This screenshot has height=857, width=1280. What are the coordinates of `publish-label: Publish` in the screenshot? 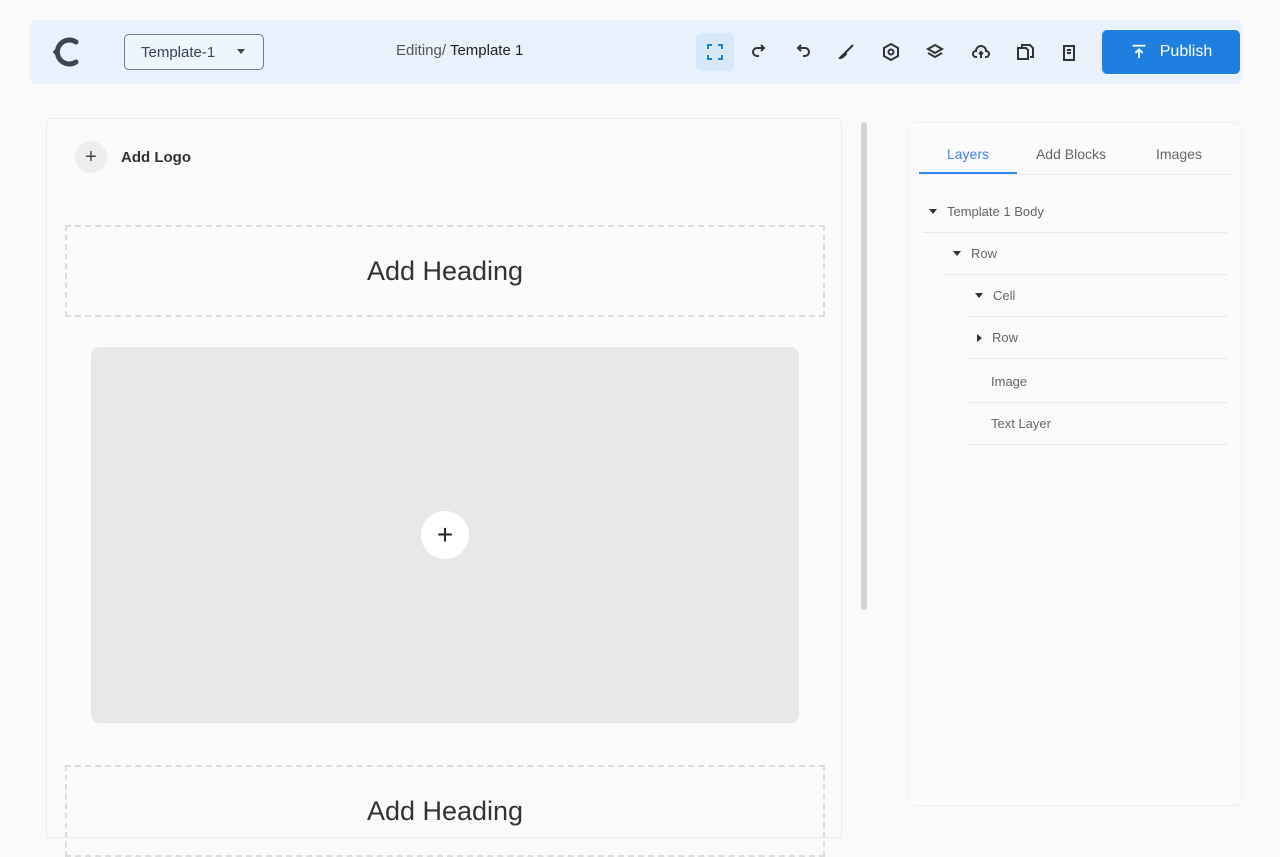 It's located at (1186, 51).